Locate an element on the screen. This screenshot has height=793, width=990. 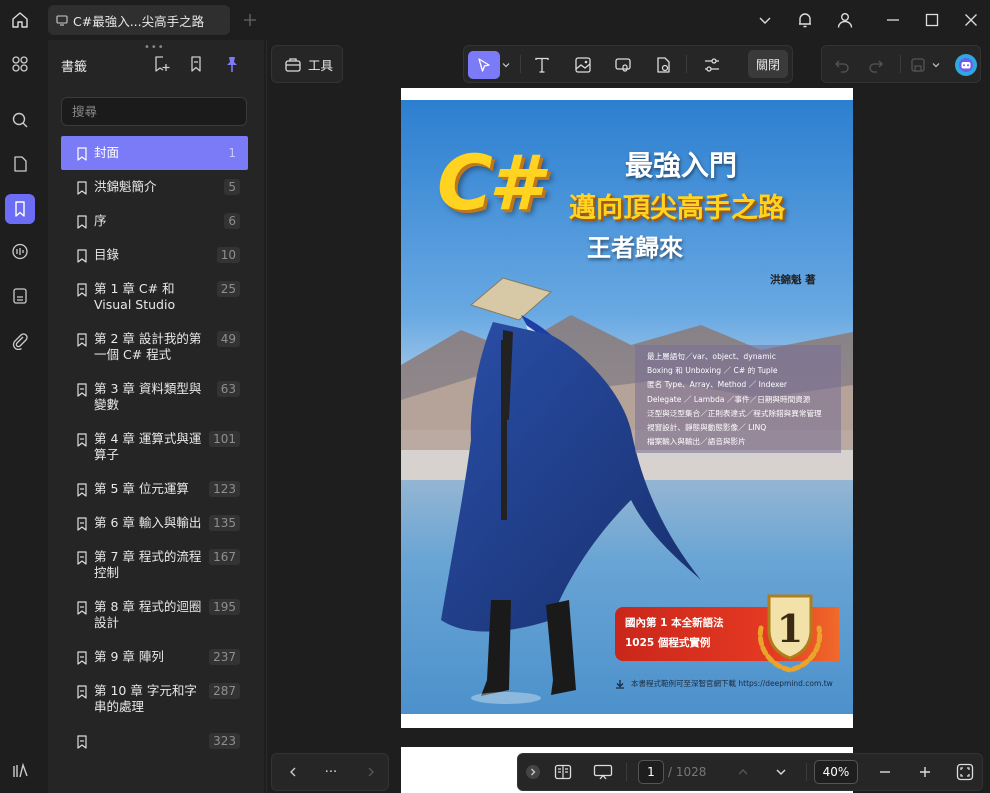
bookmark-item: 第 6 章 輸入與輸出 135 is located at coordinates (154, 523).